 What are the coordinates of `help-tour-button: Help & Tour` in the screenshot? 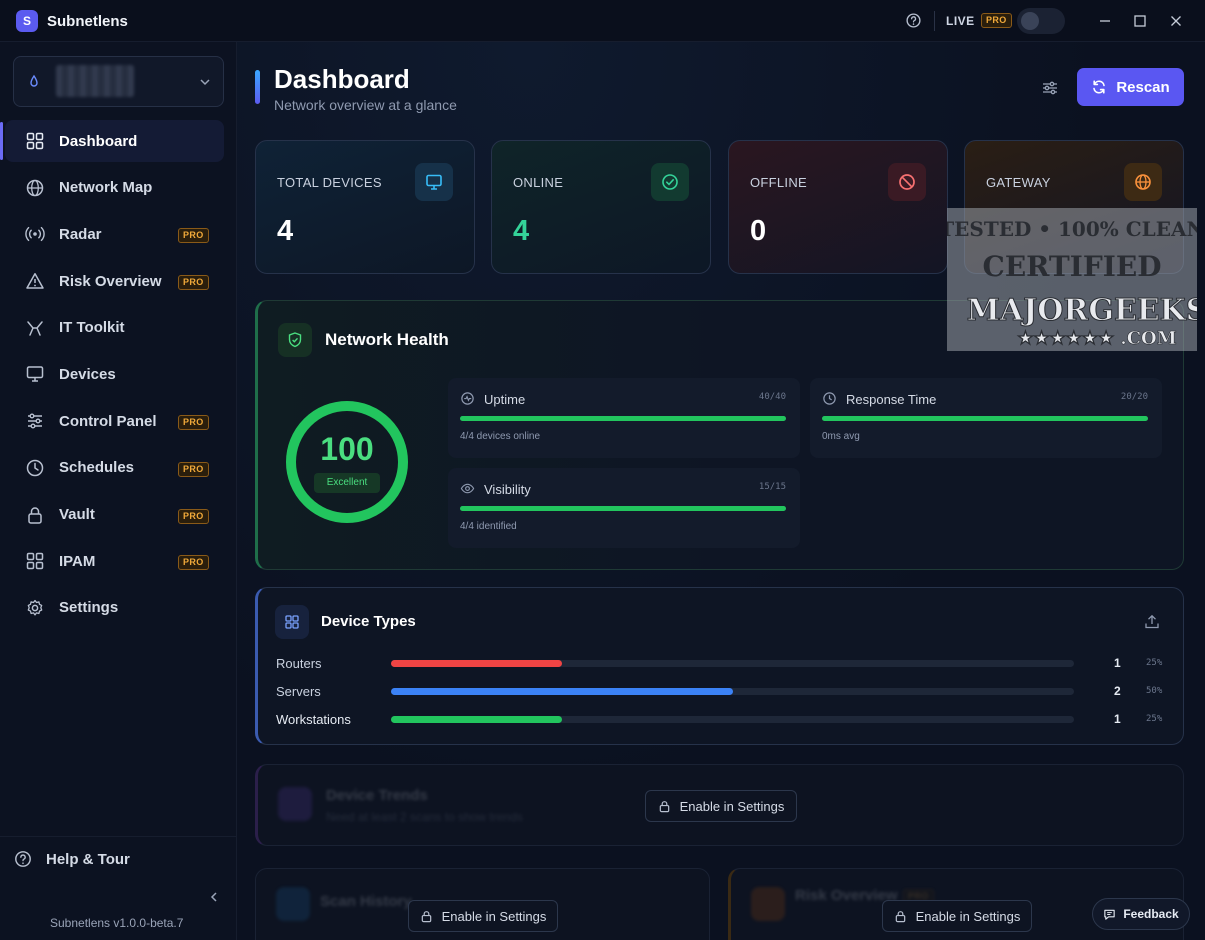 It's located at (72, 859).